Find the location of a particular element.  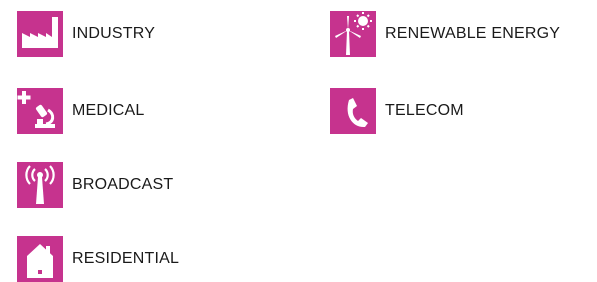

sector-label: RENEWABLE ENERGY is located at coordinates (473, 33).